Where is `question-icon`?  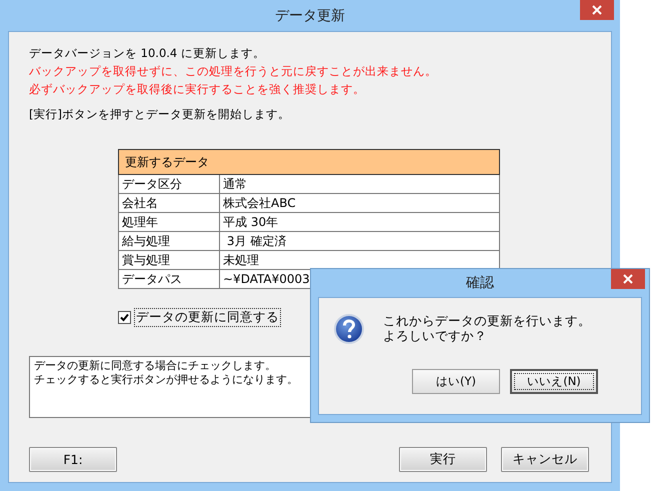 question-icon is located at coordinates (349, 329).